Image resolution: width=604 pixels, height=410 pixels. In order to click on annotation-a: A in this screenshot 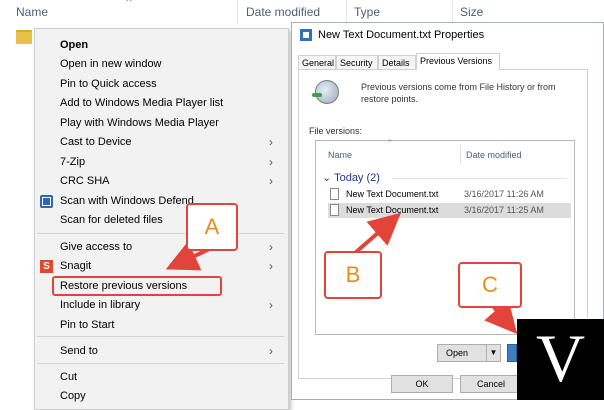, I will do `click(212, 227)`.